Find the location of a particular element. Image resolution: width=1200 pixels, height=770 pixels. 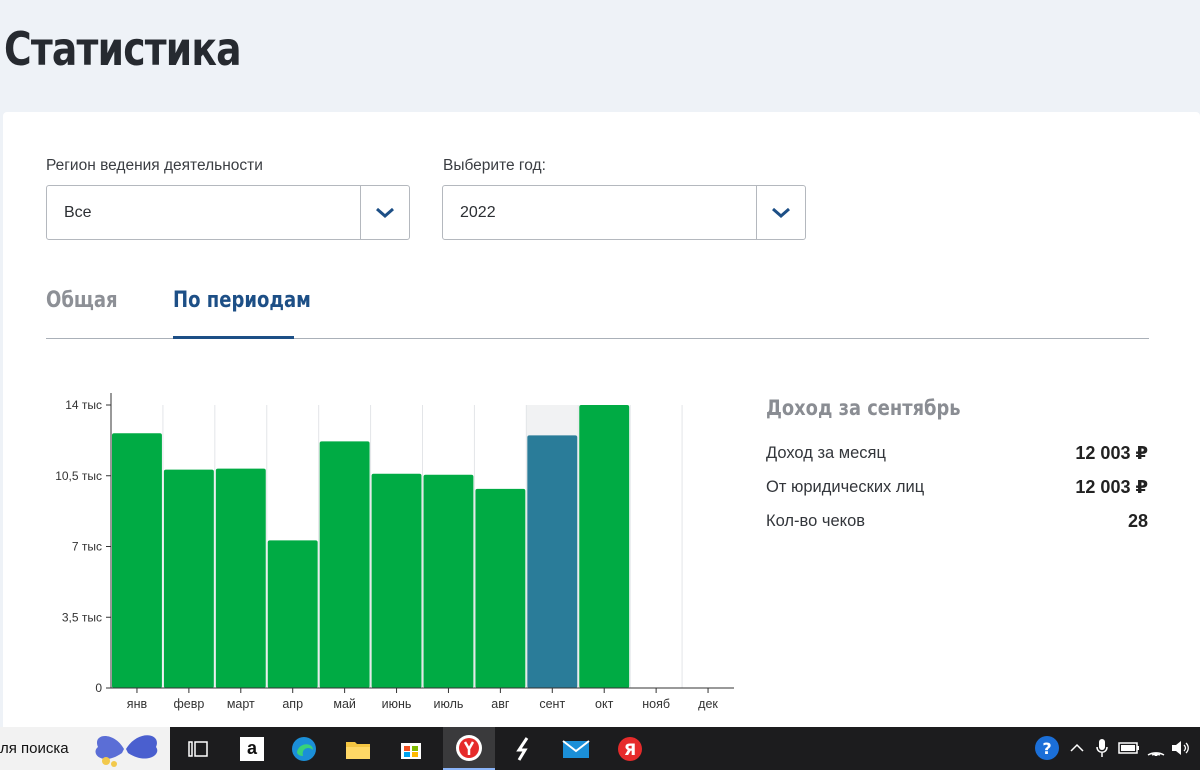

svg-text: Я is located at coordinates (630, 749).